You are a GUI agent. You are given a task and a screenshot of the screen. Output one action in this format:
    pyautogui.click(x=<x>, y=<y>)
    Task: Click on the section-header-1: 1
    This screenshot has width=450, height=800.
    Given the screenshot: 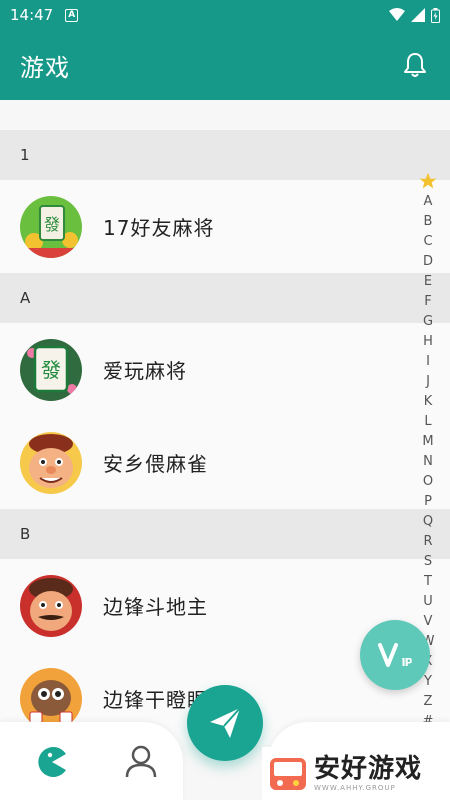 What is the action you would take?
    pyautogui.click(x=225, y=155)
    